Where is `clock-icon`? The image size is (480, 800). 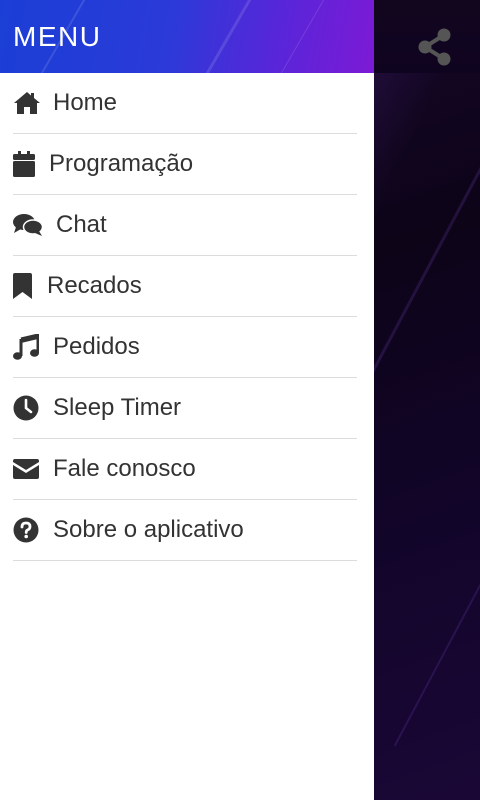 clock-icon is located at coordinates (27, 408).